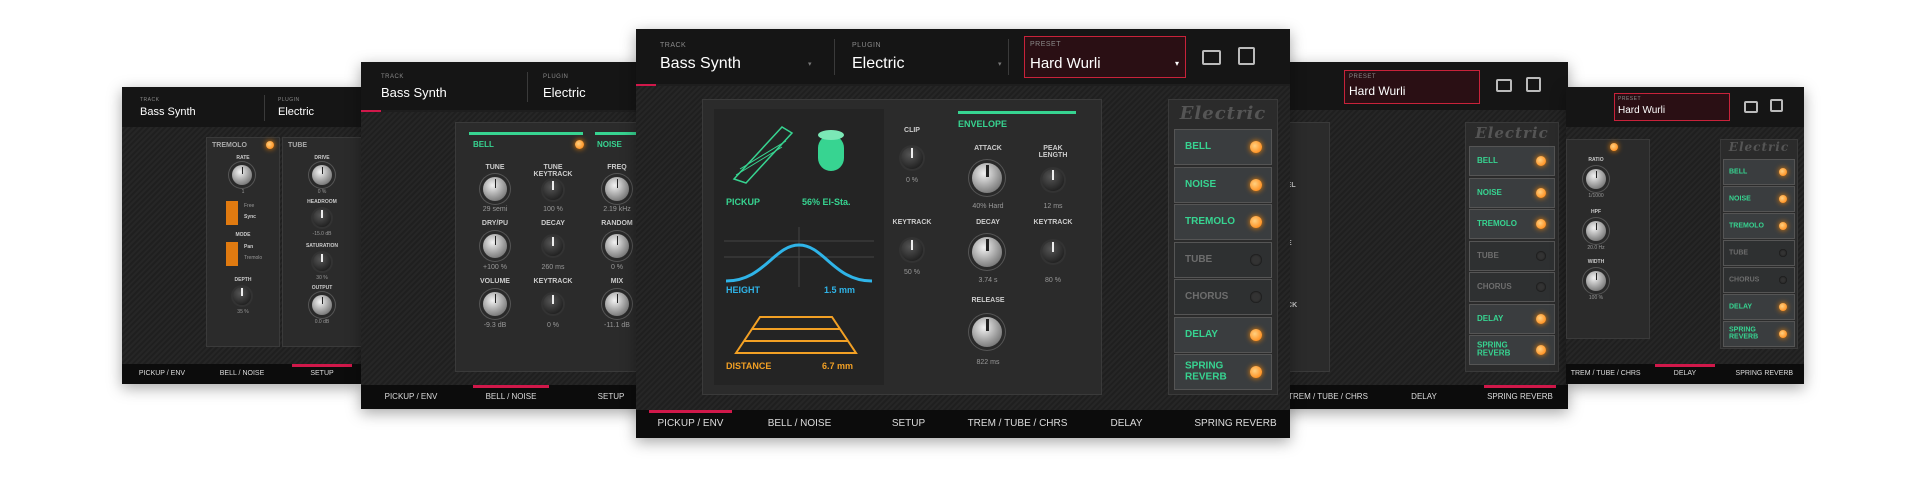 This screenshot has height=478, width=1920. What do you see at coordinates (1053, 222) in the screenshot?
I see `env-keytrack-label: KEYTRACK` at bounding box center [1053, 222].